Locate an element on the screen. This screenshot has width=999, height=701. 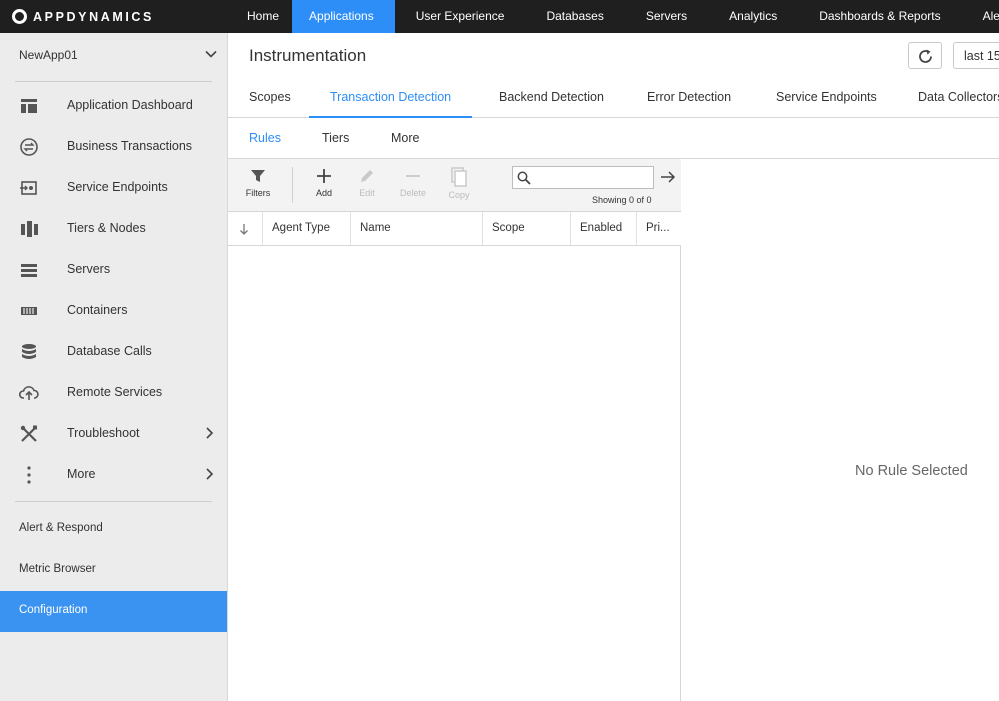
delete-rule-button: Delete is located at coordinates (413, 187).